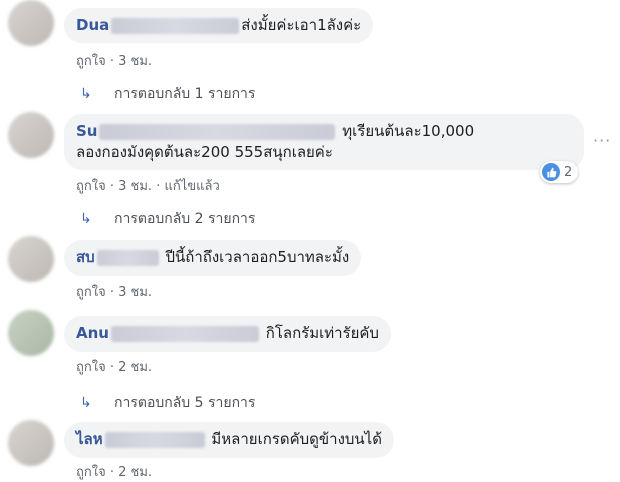 This screenshot has height=482, width=620. Describe the element at coordinates (602, 140) in the screenshot. I see `more-options-icon: ···` at that location.